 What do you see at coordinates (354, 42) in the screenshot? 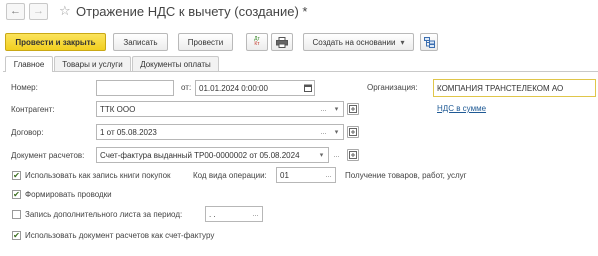
I see `create-based-on-label: Создать на основании` at bounding box center [354, 42].